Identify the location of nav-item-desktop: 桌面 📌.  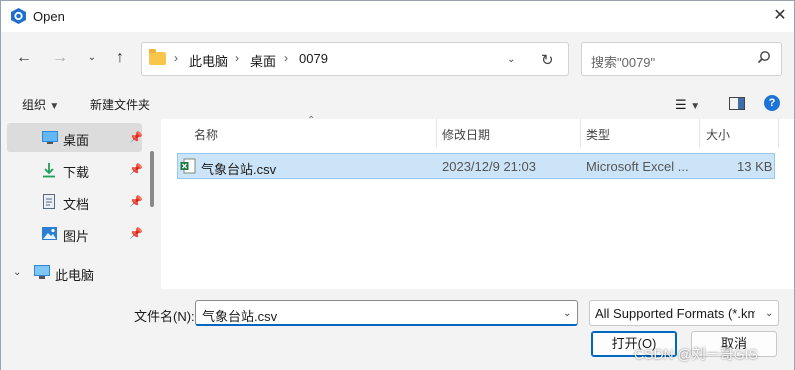
(75, 137).